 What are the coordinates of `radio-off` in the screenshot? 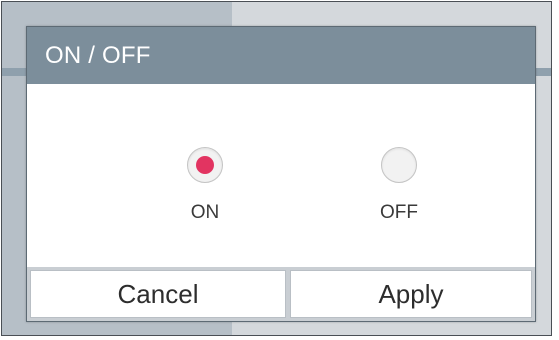 It's located at (399, 165).